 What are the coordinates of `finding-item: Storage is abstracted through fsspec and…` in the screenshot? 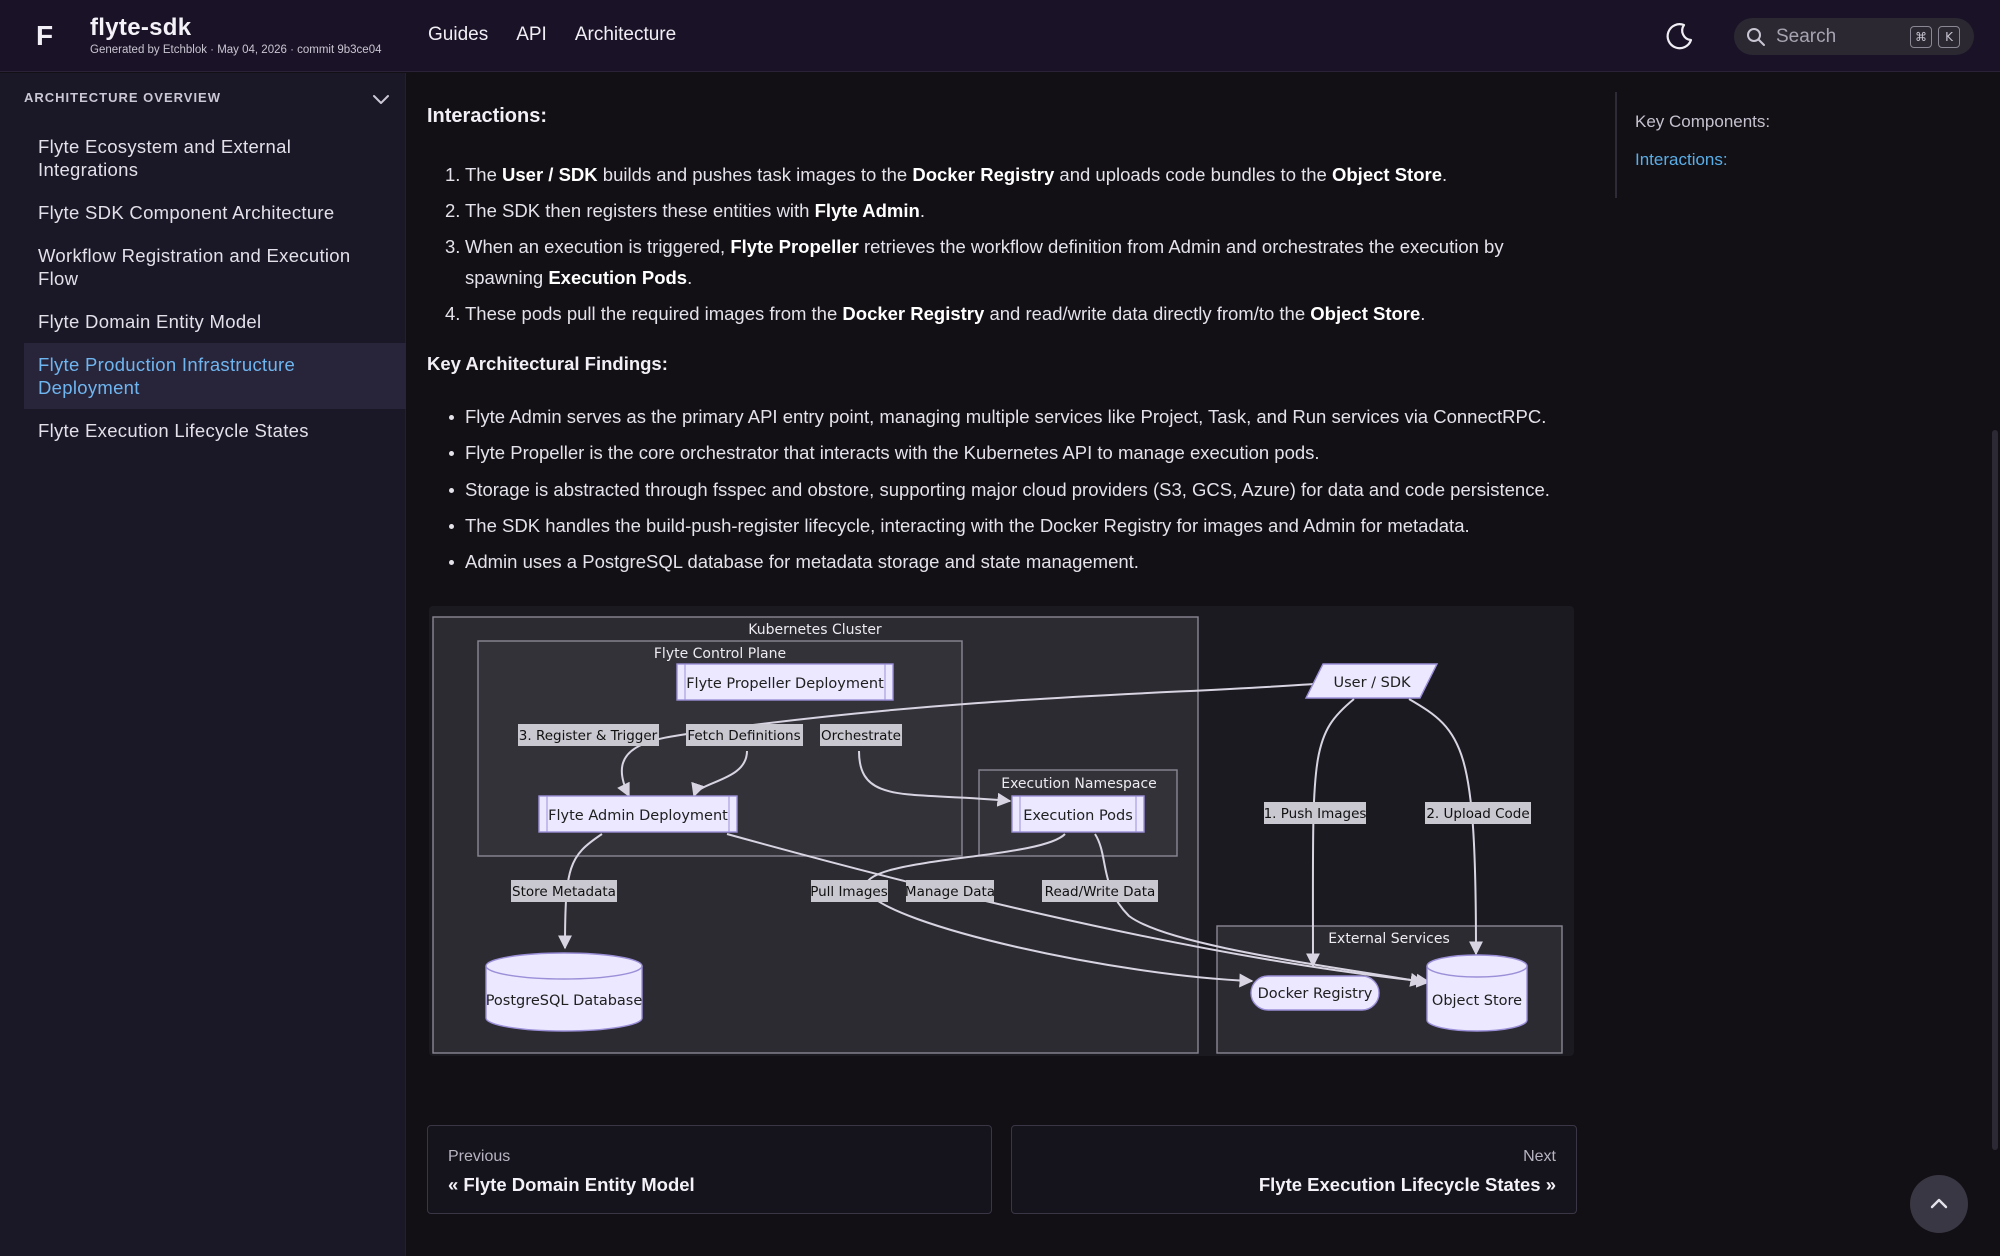 It's located at (1007, 490).